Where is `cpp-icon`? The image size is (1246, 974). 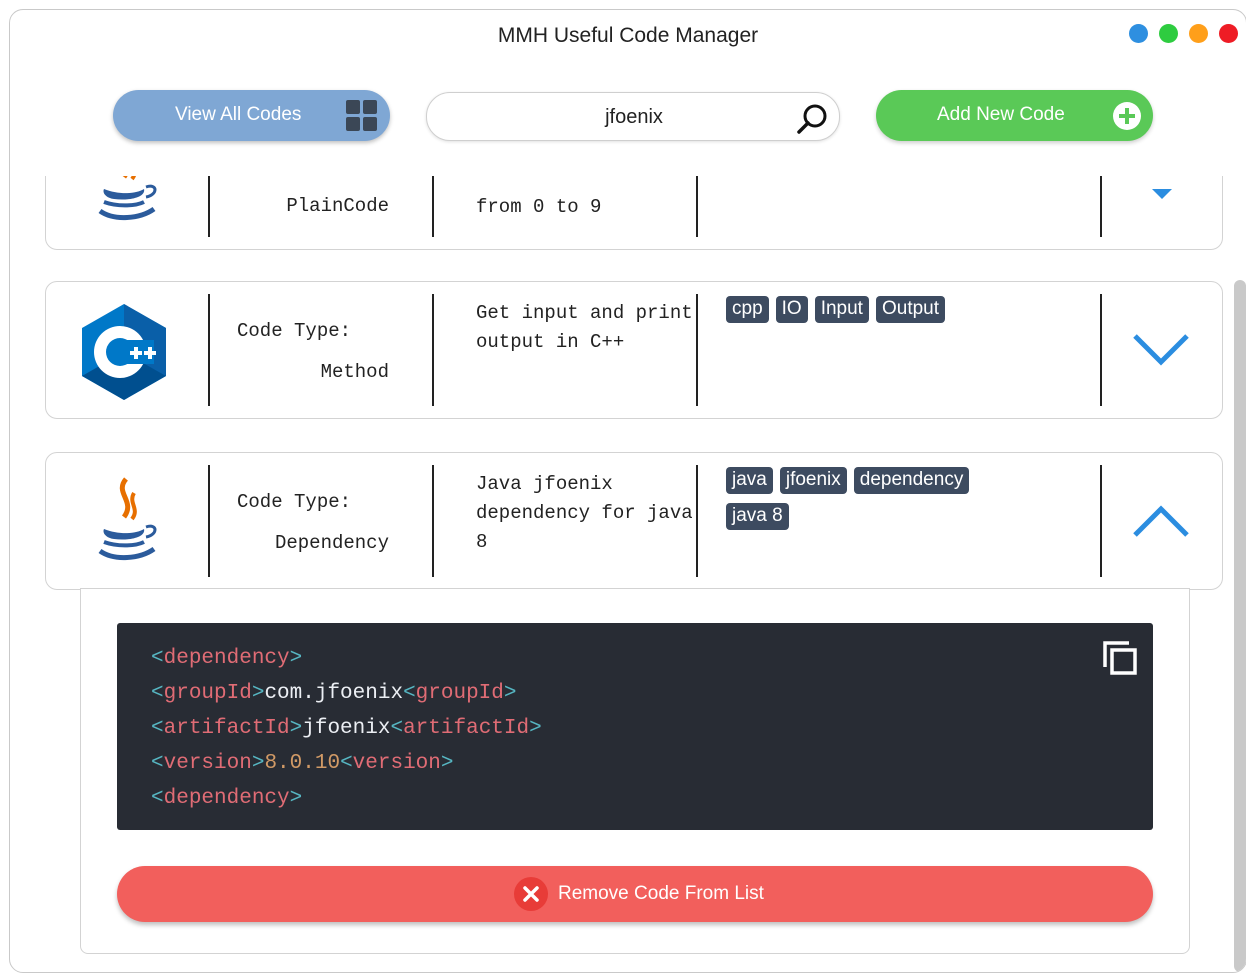
cpp-icon is located at coordinates (124, 352).